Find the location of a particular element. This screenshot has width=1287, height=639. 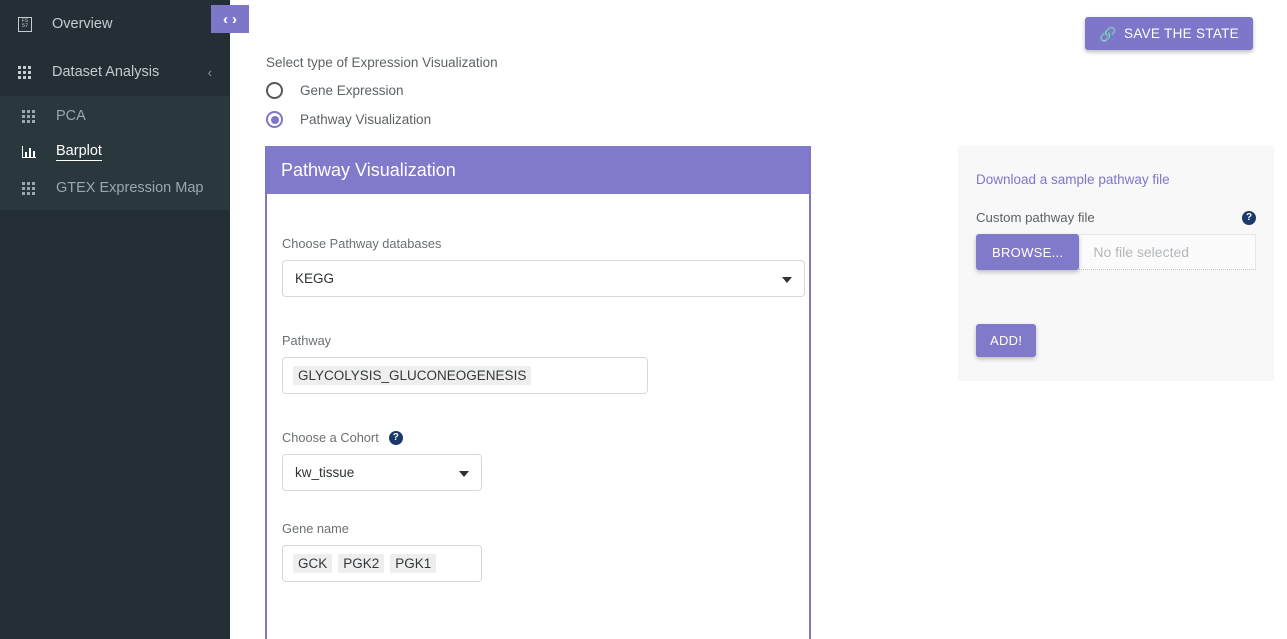

sidebar-item-dataset-analysis: Dataset Analysis ‹ is located at coordinates (115, 72).